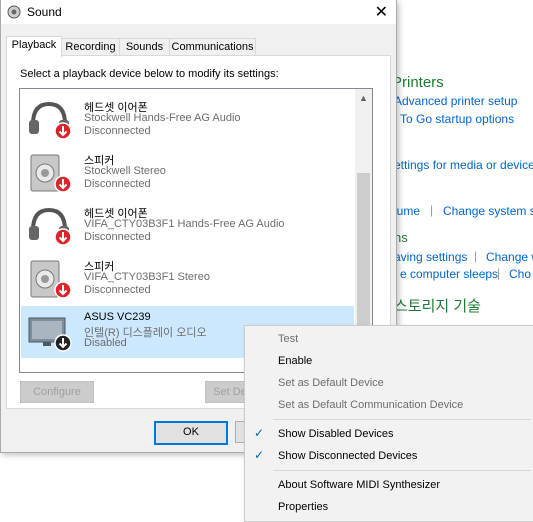  Describe the element at coordinates (44, 12) in the screenshot. I see `dialog-title: Sound` at that location.